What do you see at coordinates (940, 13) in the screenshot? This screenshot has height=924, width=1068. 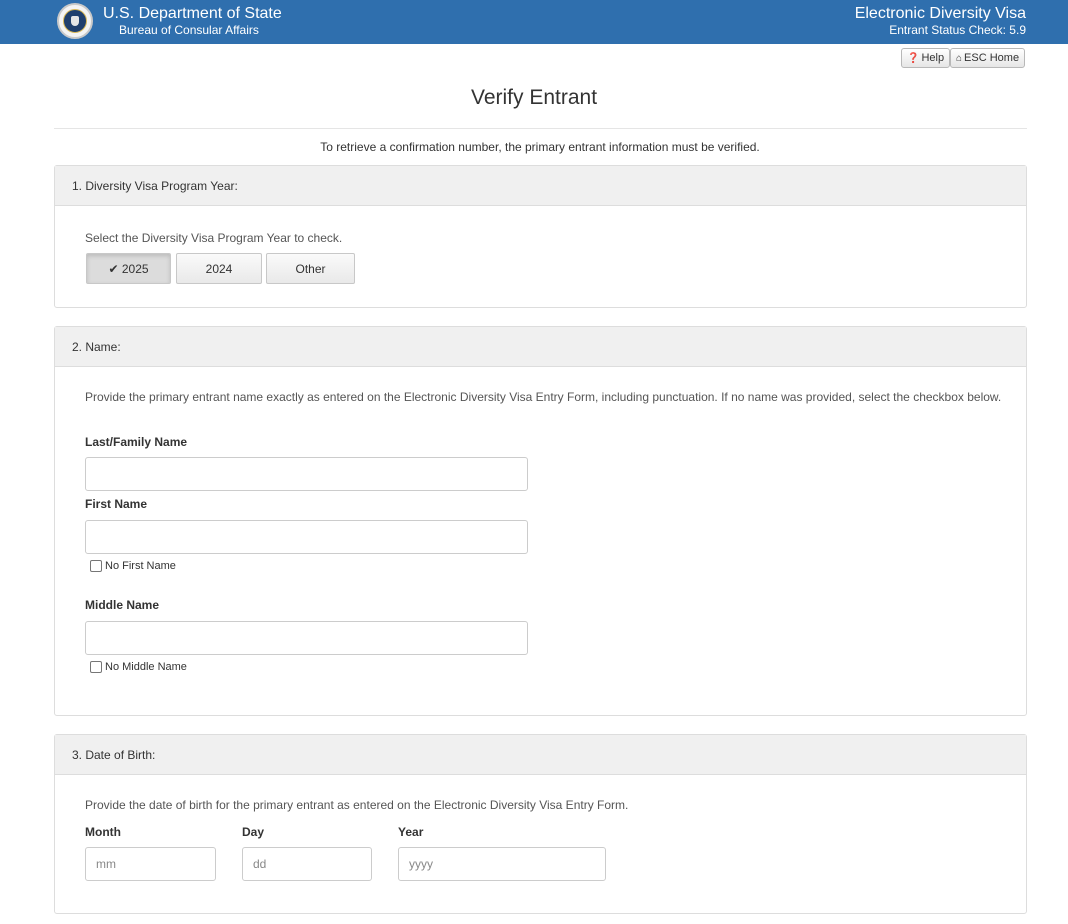 I see `app-title: Electronic Diversity Visa` at bounding box center [940, 13].